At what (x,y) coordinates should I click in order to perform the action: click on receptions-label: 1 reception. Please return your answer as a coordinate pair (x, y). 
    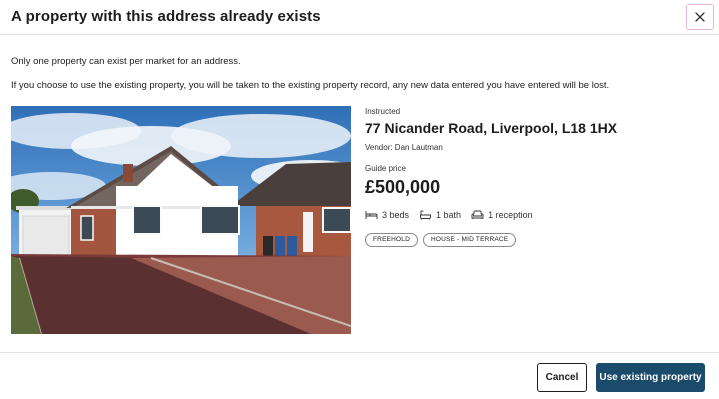
    Looking at the image, I should click on (510, 215).